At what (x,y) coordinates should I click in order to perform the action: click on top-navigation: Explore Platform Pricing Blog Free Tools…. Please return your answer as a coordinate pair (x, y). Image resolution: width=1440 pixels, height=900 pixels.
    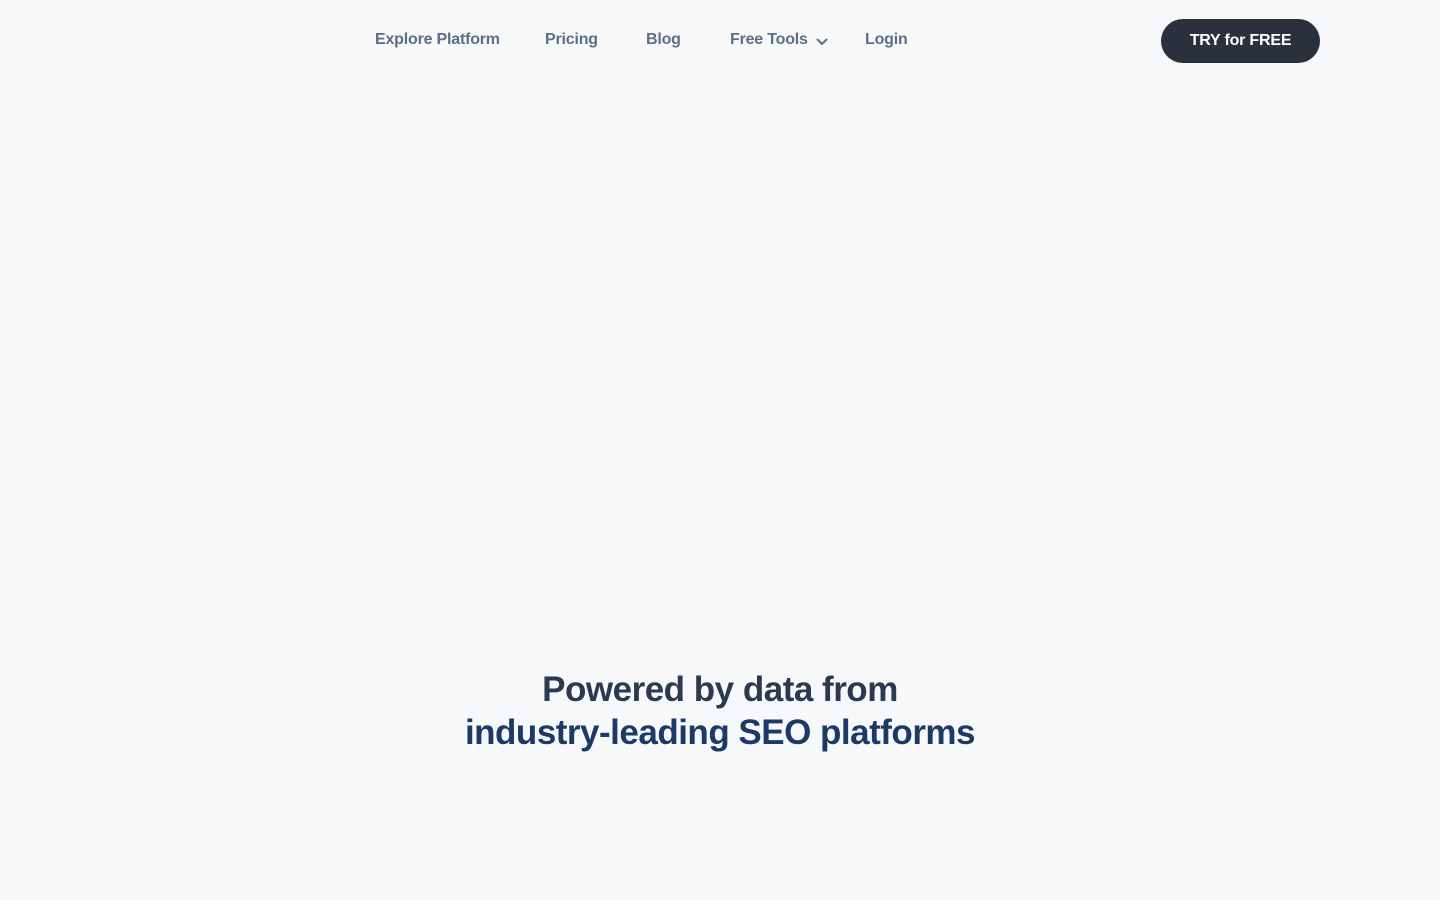
    Looking at the image, I should click on (720, 40).